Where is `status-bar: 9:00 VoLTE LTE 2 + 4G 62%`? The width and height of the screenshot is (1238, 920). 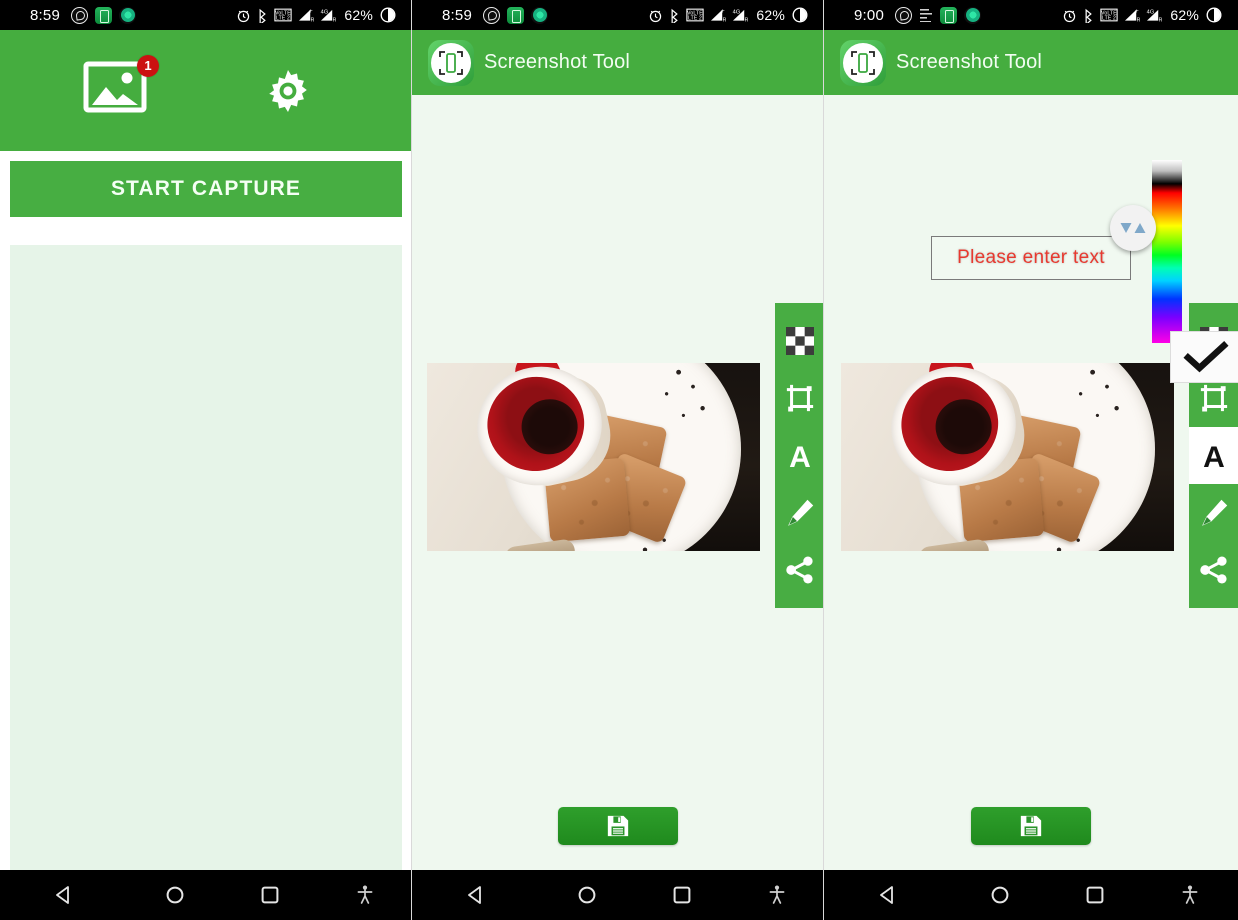
status-bar: 9:00 VoLTE LTE 2 + 4G 62% is located at coordinates (1031, 15).